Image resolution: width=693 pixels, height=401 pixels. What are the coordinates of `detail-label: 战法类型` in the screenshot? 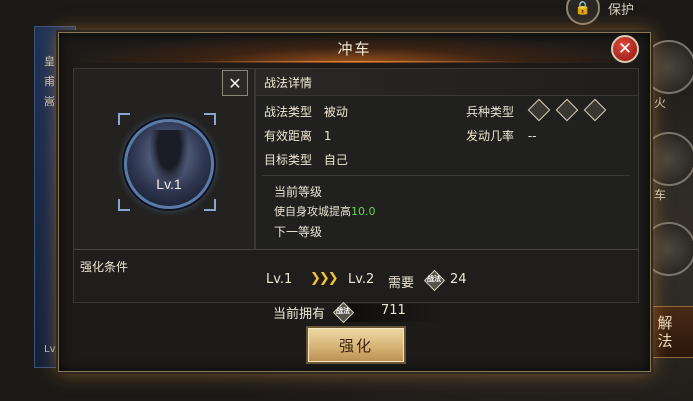 It's located at (288, 112).